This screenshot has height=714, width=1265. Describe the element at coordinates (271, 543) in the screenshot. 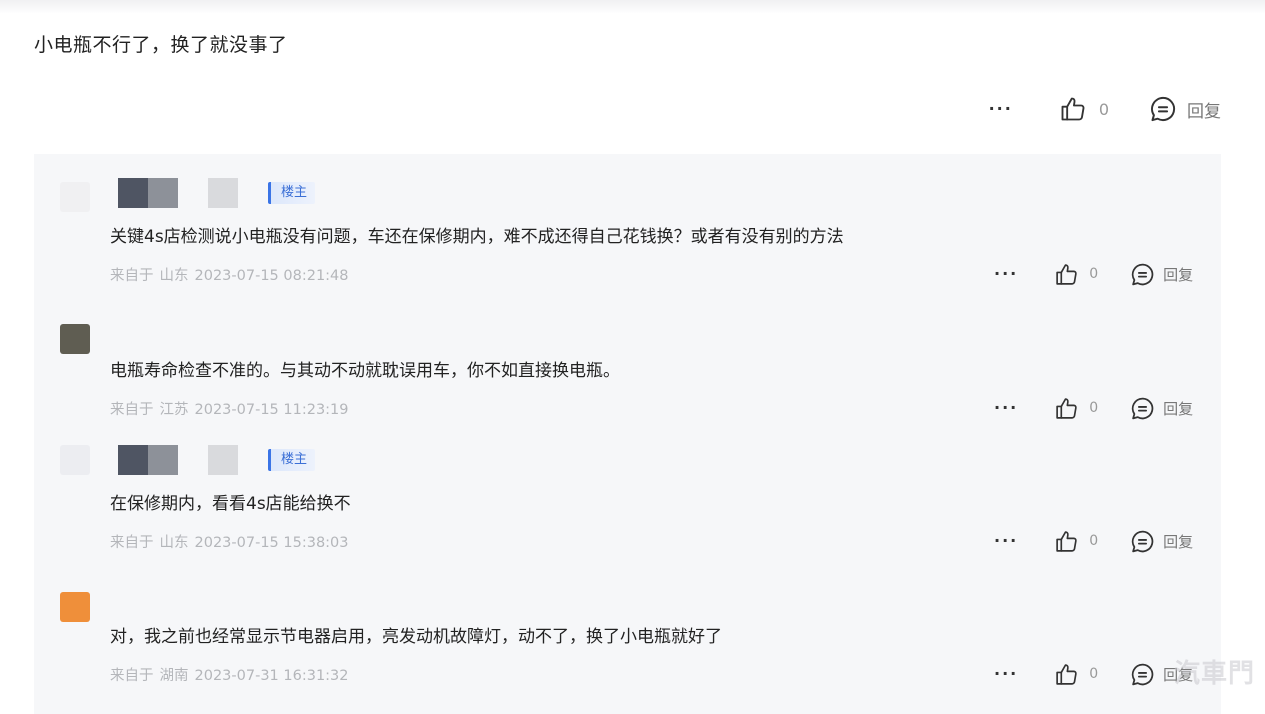

I see `timestamp: 2023-07-15 15:38:03` at that location.